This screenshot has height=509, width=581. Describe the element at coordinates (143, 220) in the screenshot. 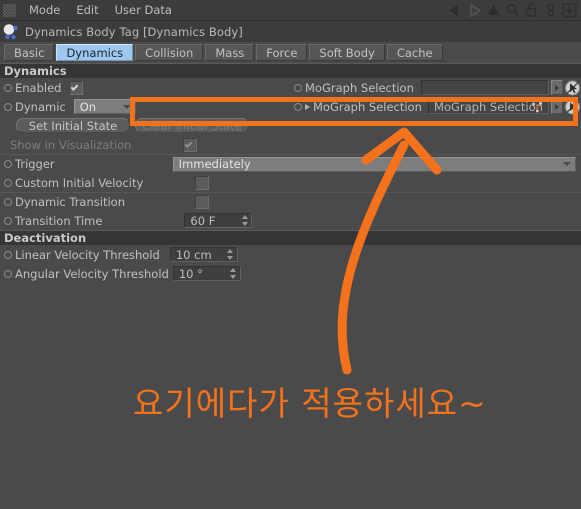

I see `dot-leader-tt` at that location.